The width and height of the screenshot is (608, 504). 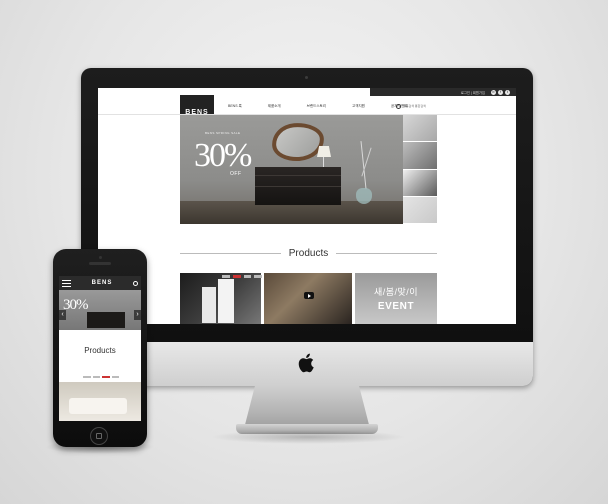 What do you see at coordinates (493, 92) in the screenshot?
I see `blog-icon: b` at bounding box center [493, 92].